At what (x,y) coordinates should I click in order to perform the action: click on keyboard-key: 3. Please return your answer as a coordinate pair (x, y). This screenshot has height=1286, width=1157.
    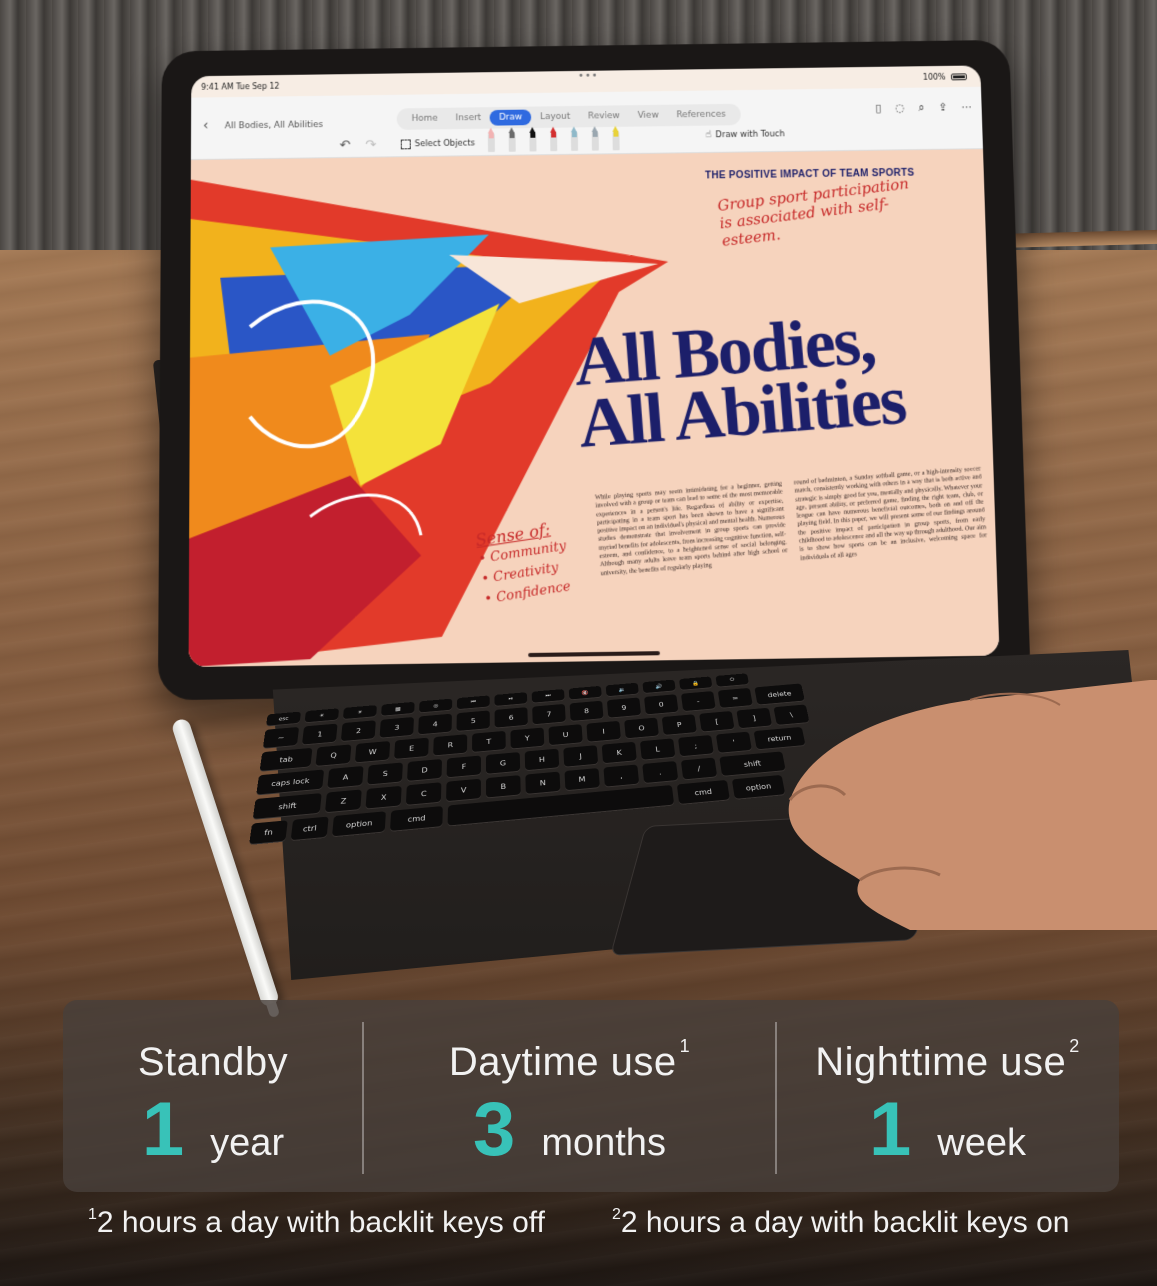
    Looking at the image, I should click on (396, 727).